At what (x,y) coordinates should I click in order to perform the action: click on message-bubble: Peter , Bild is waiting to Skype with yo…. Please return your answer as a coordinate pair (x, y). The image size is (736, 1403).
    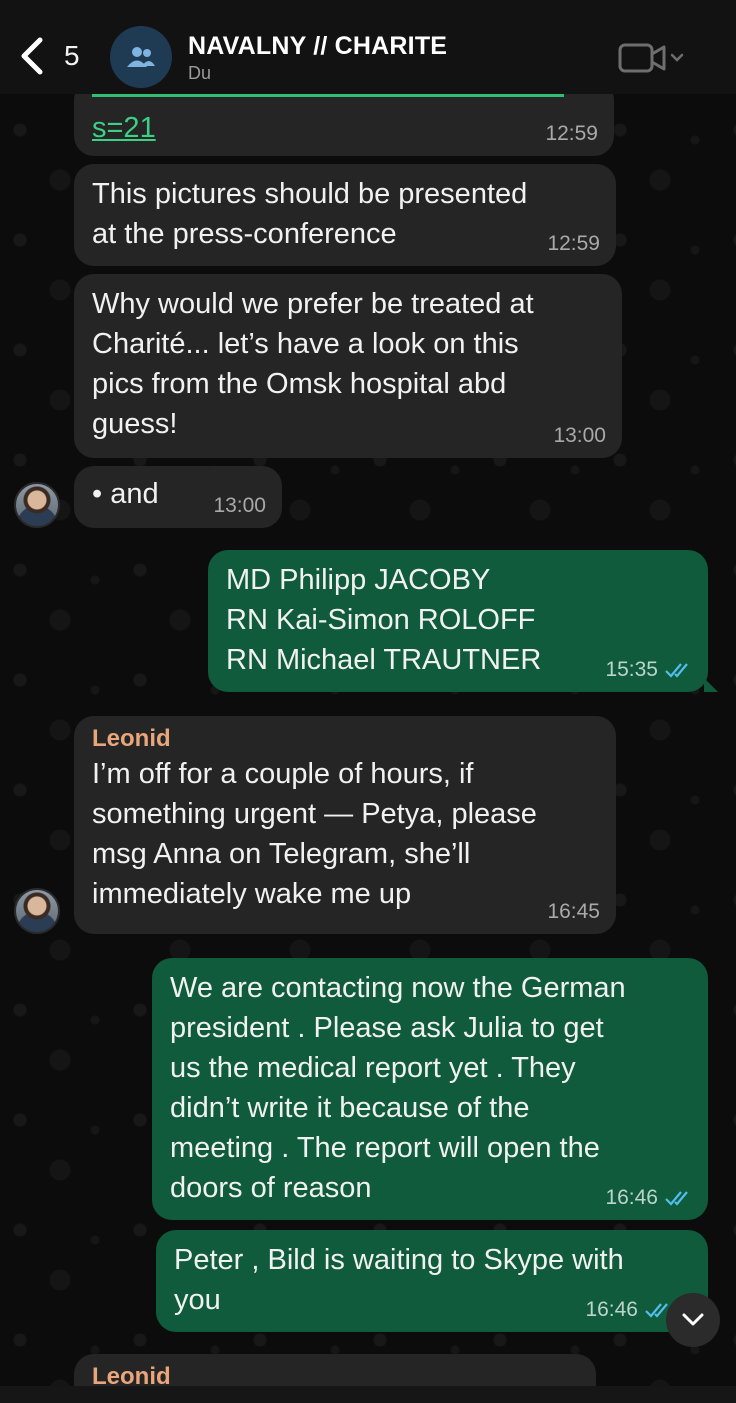
    Looking at the image, I should click on (432, 1281).